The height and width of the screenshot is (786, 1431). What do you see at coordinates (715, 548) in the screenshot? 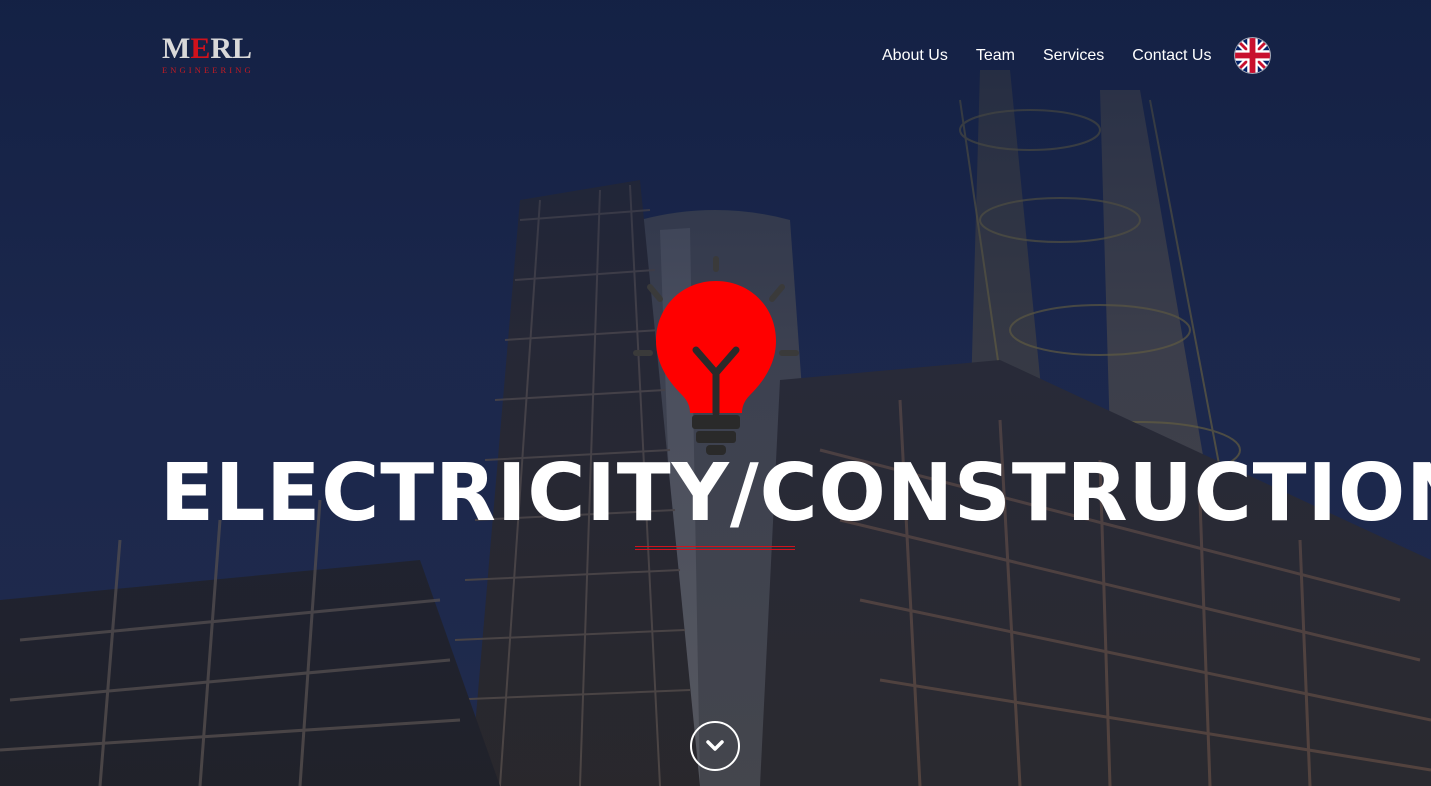
I see `title-underline` at bounding box center [715, 548].